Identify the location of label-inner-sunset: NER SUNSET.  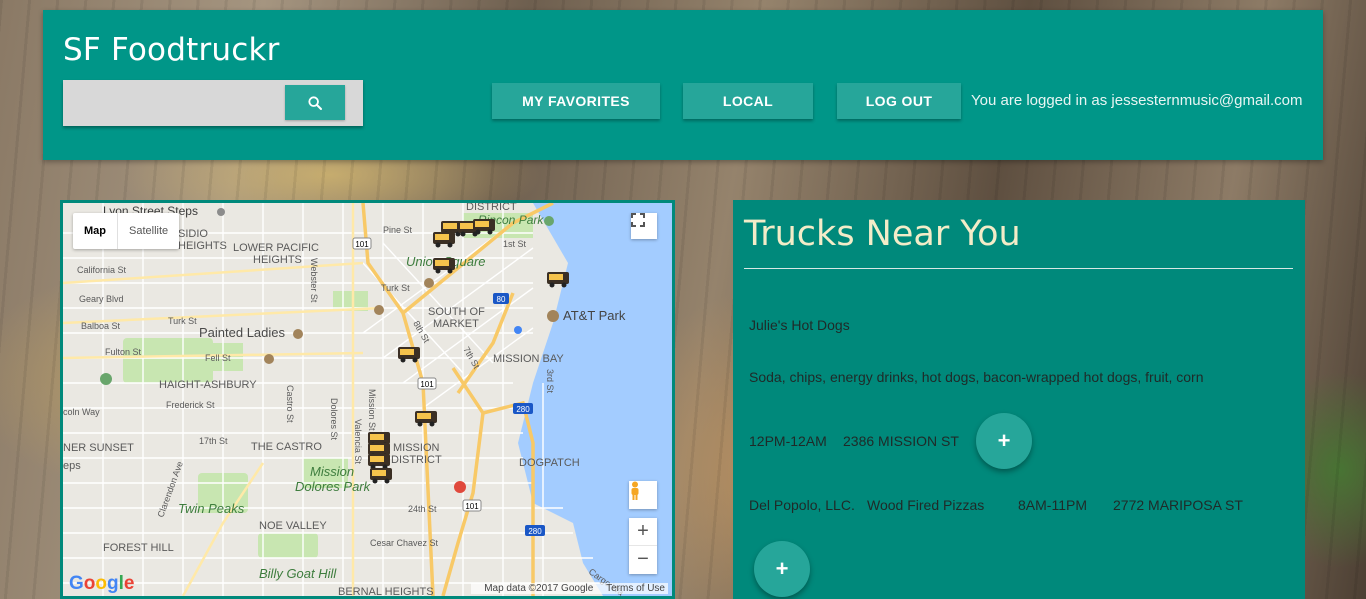
(98, 448).